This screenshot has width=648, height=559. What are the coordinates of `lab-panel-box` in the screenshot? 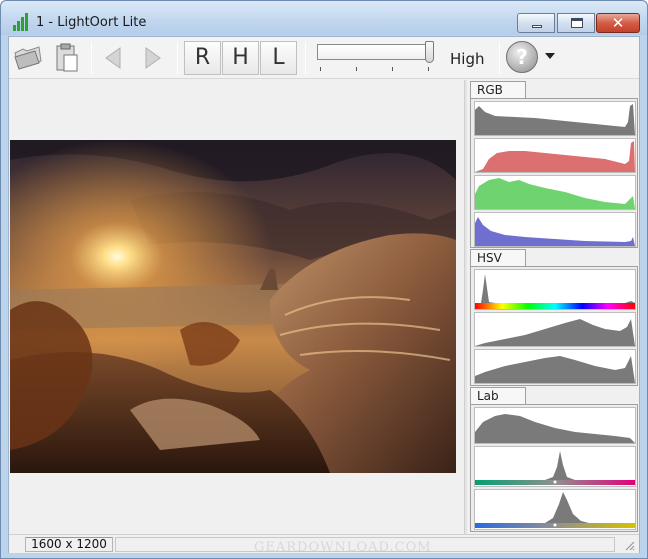 It's located at (554, 468).